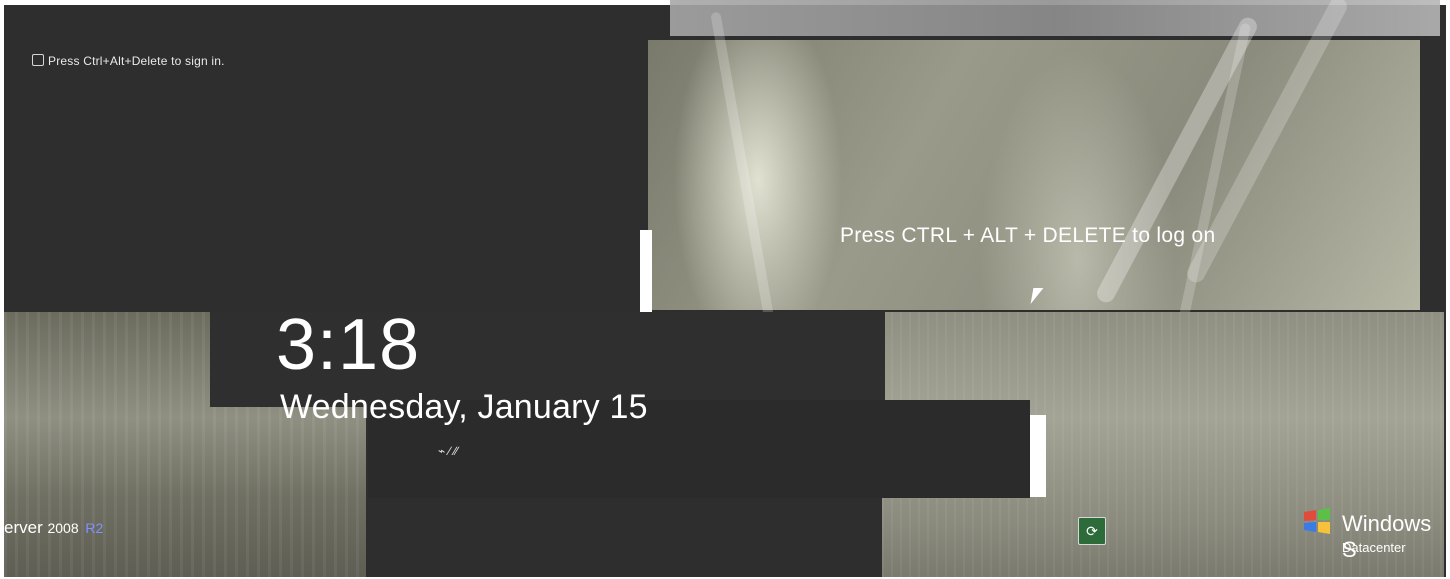 Image resolution: width=1450 pixels, height=579 pixels. I want to click on lock-time: 3:18, so click(348, 345).